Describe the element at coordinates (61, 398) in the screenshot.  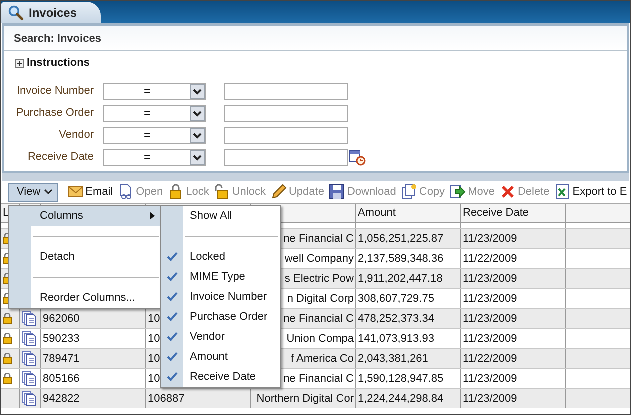
I see `table-cell: 942822` at that location.